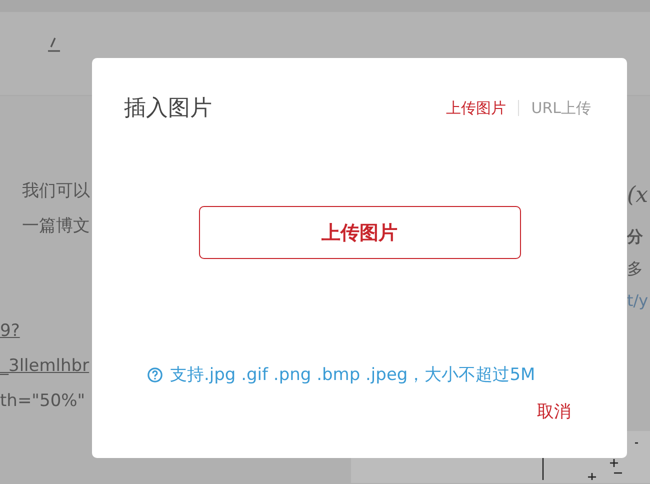 The image size is (650, 484). Describe the element at coordinates (168, 109) in the screenshot. I see `dialog-title: 插入图片` at that location.